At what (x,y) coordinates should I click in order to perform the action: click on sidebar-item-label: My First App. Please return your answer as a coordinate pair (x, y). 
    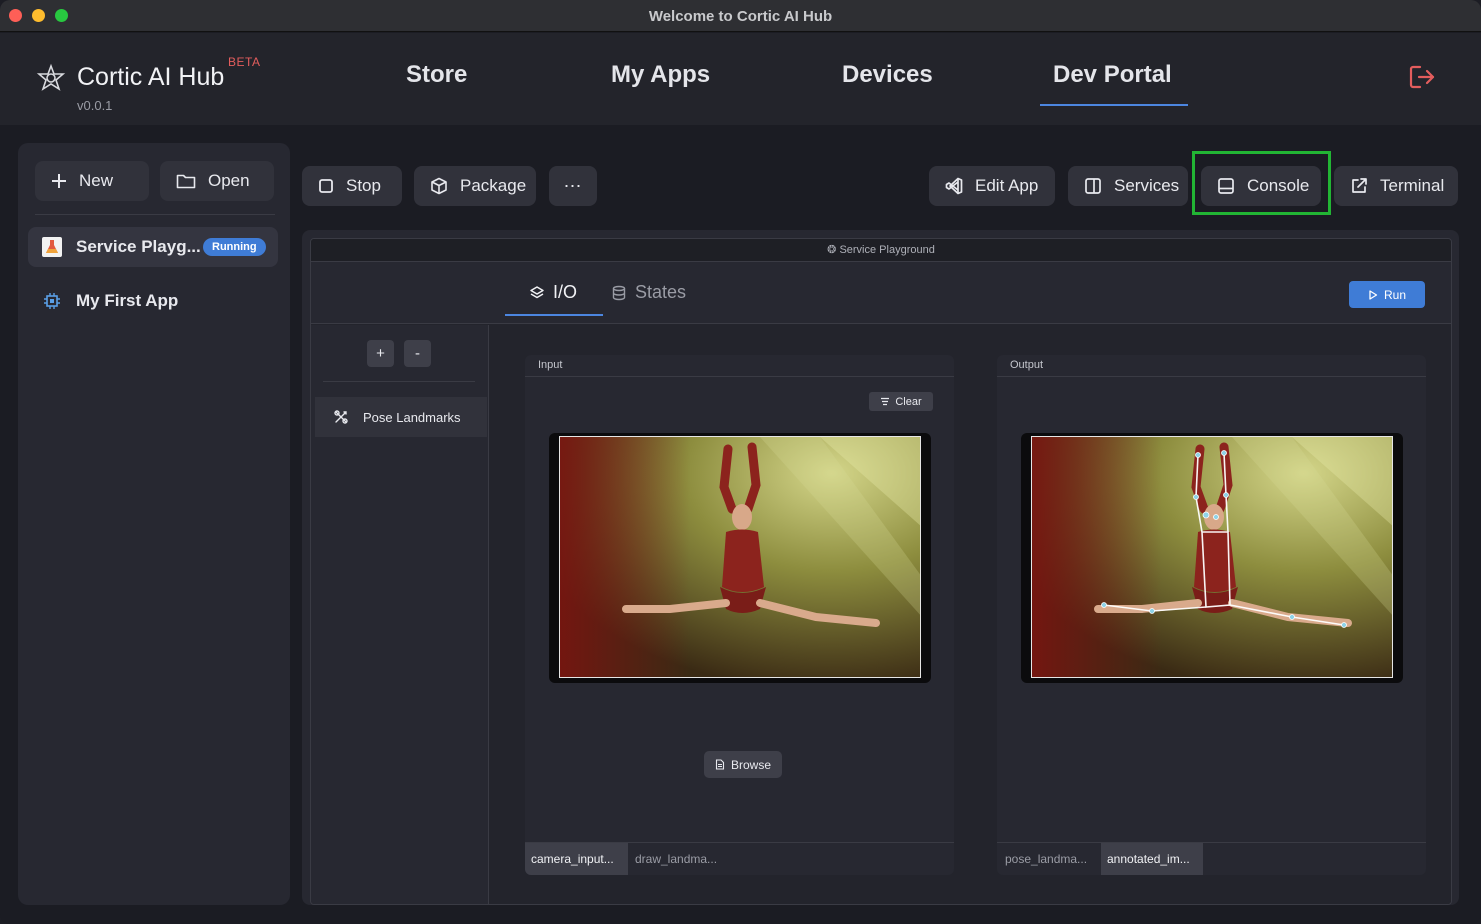
    Looking at the image, I should click on (127, 300).